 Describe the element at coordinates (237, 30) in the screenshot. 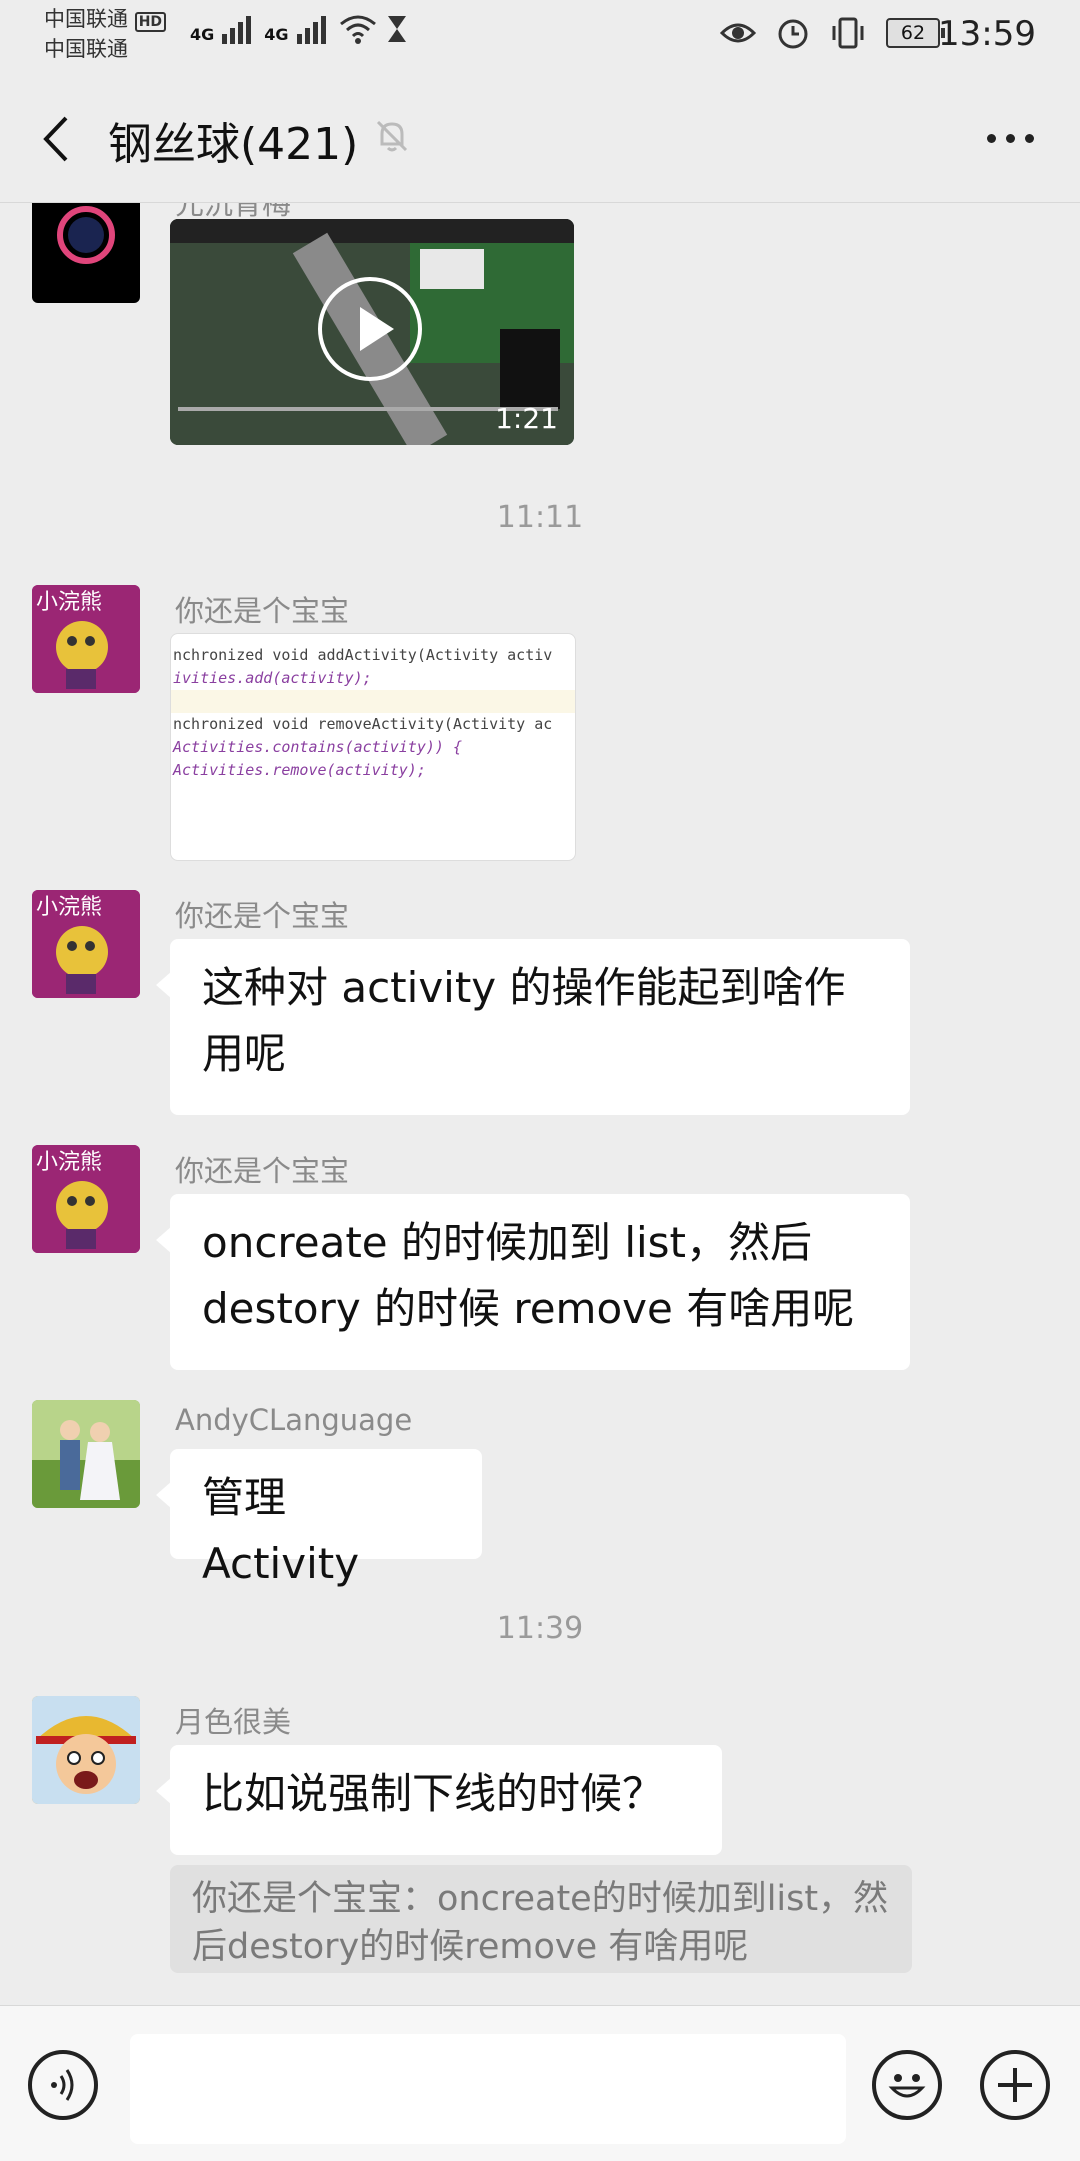

I see `signal-strength-icon` at that location.